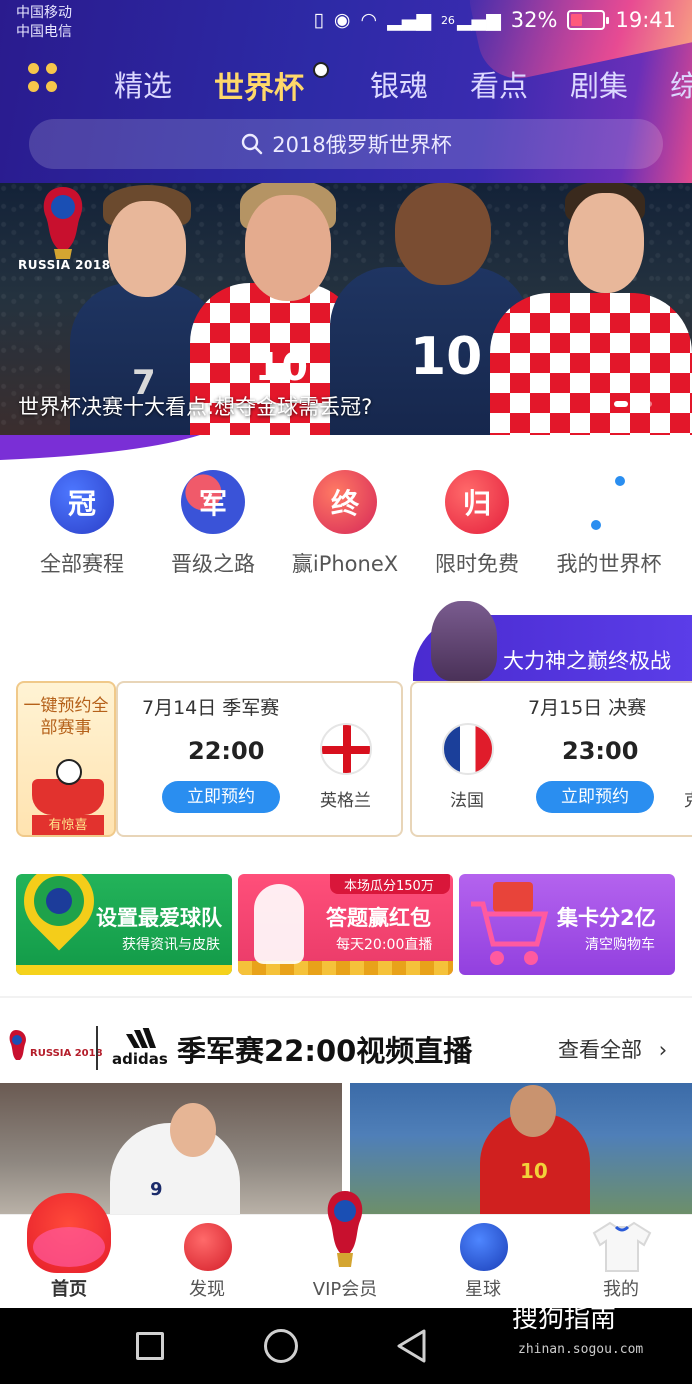 The width and height of the screenshot is (692, 1384). Describe the element at coordinates (645, 20) in the screenshot. I see `clock: 19:41` at that location.